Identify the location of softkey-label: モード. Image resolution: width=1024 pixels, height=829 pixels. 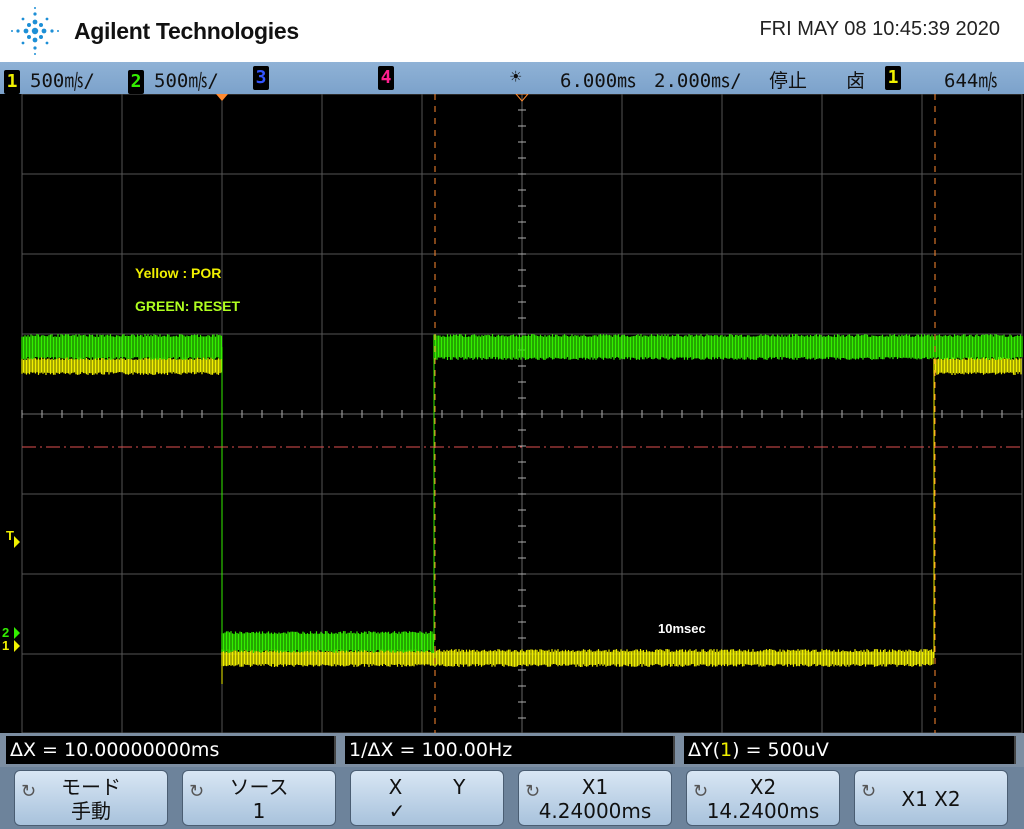
(91, 787).